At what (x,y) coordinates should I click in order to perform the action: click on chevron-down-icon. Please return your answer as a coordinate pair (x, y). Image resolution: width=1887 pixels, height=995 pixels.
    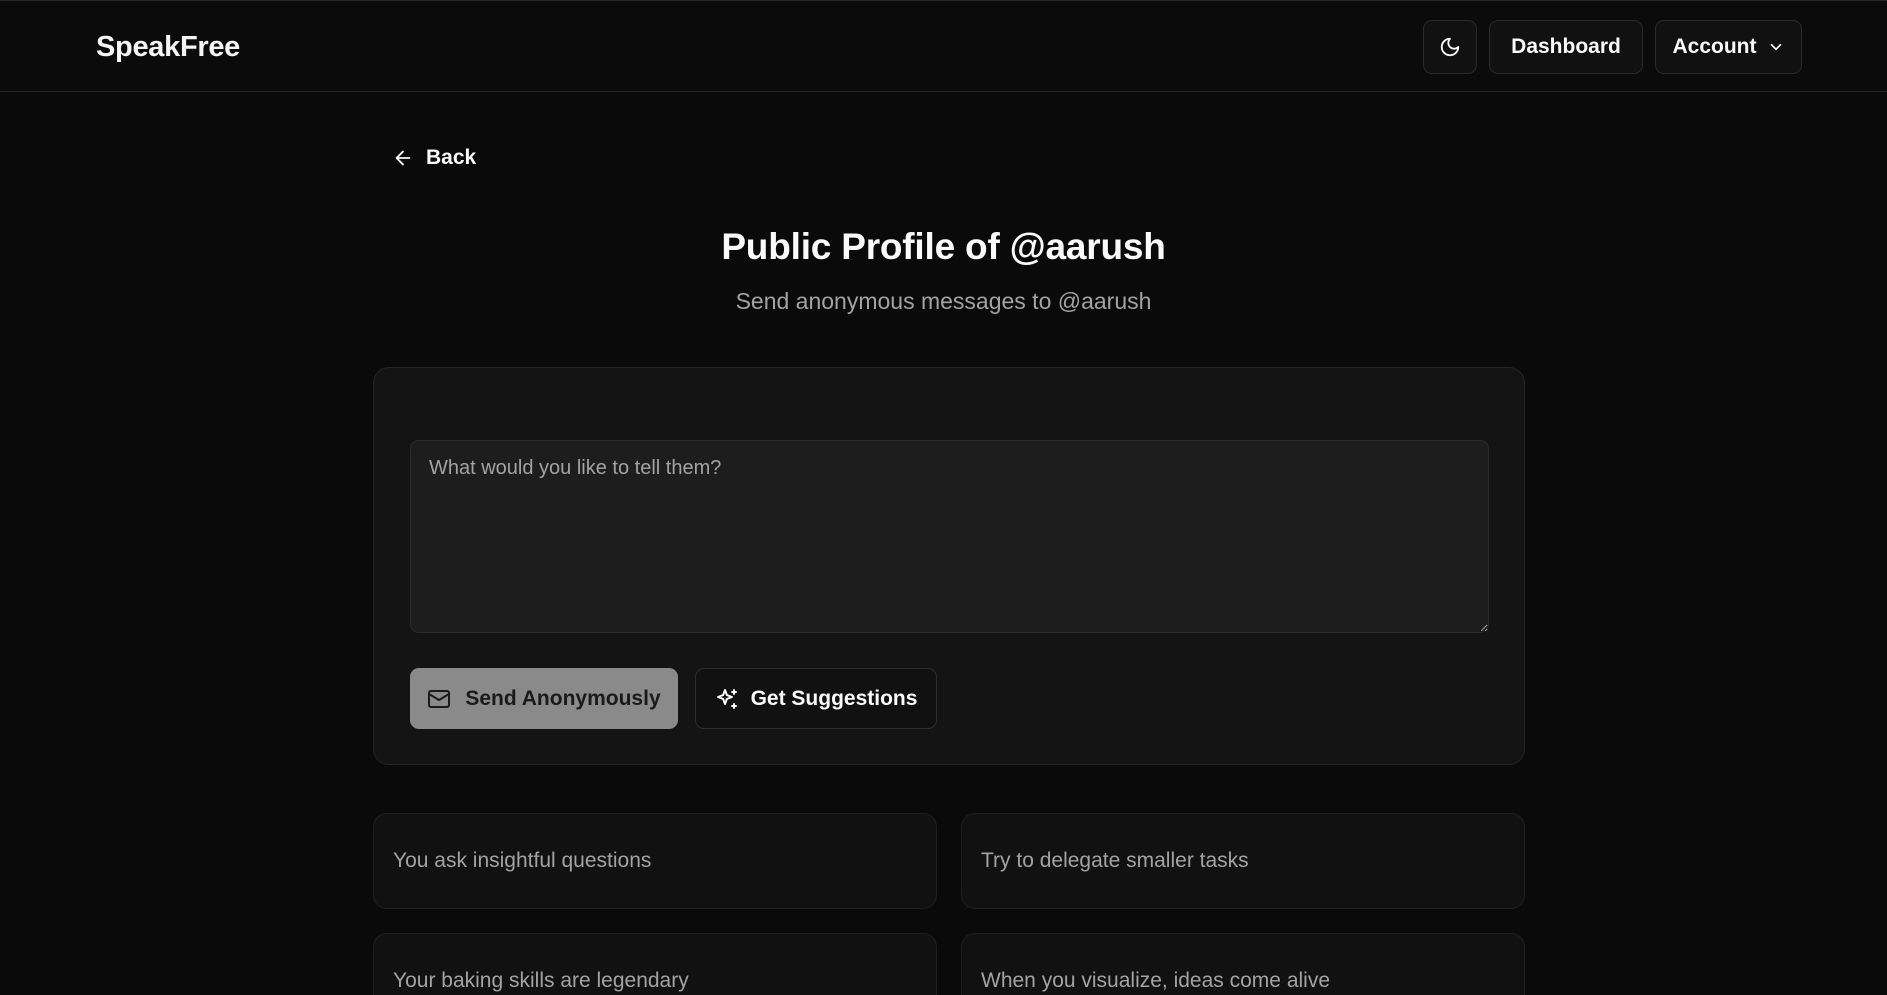
    Looking at the image, I should click on (1775, 47).